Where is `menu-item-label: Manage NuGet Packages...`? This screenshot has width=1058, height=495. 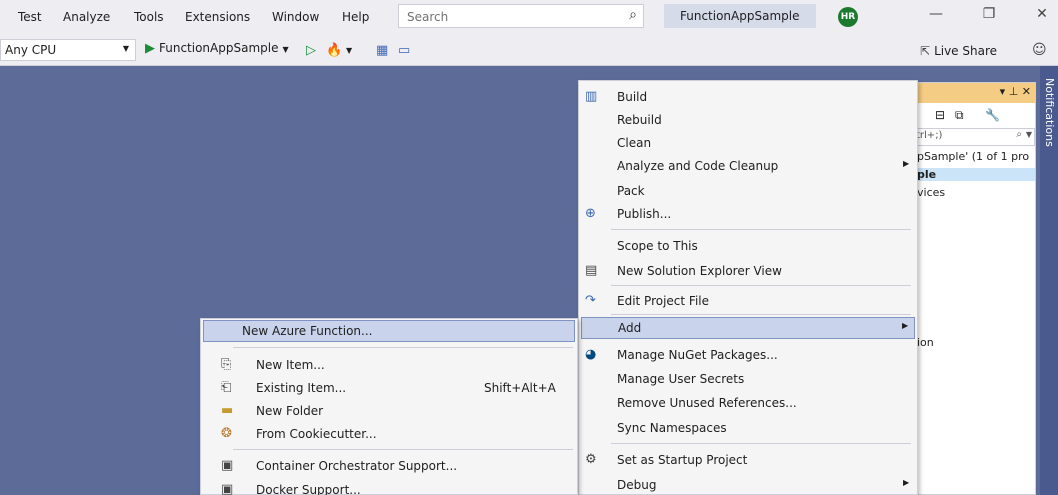 menu-item-label: Manage NuGet Packages... is located at coordinates (697, 355).